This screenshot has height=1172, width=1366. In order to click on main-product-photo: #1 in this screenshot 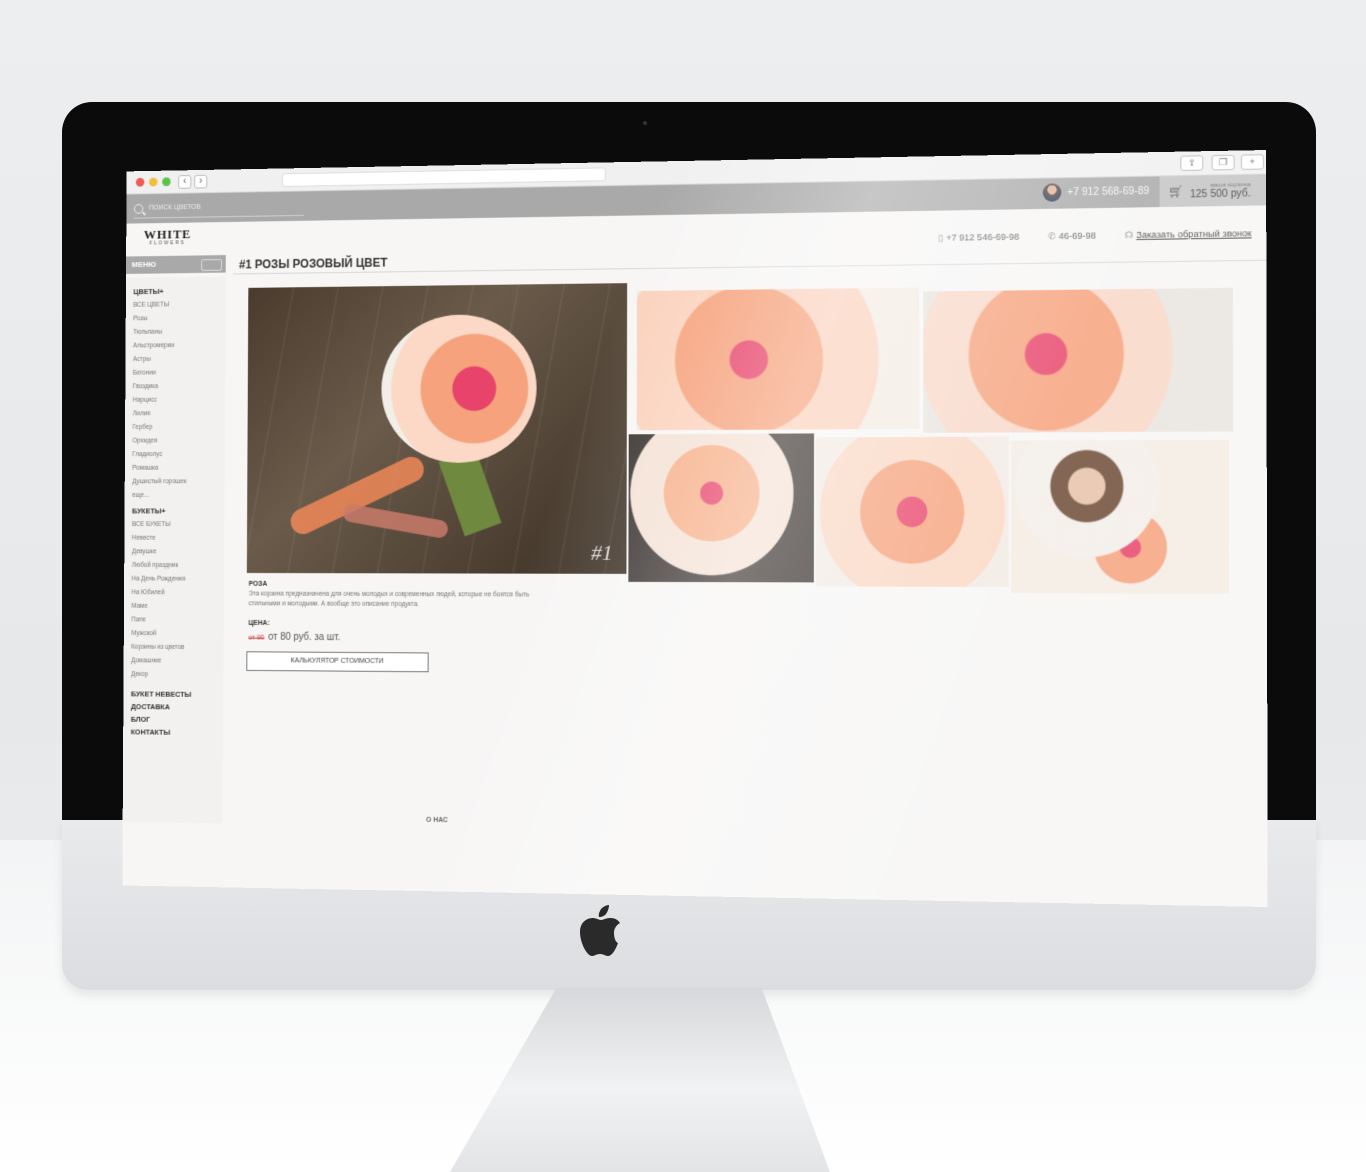, I will do `click(437, 428)`.